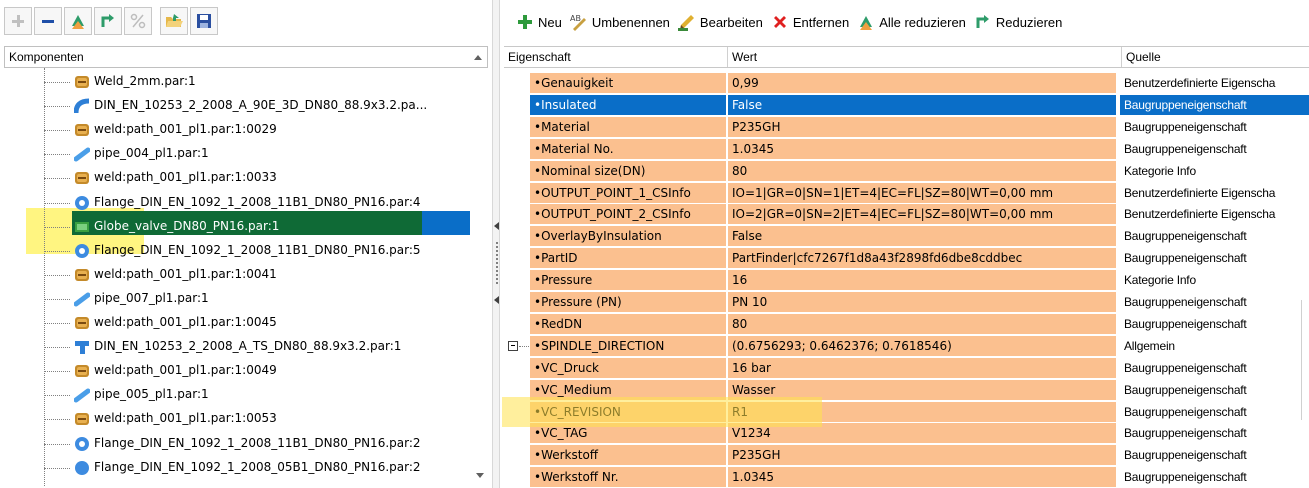  I want to click on tree-item: weld:path_001_pl1.par:1:0029, so click(237, 130).